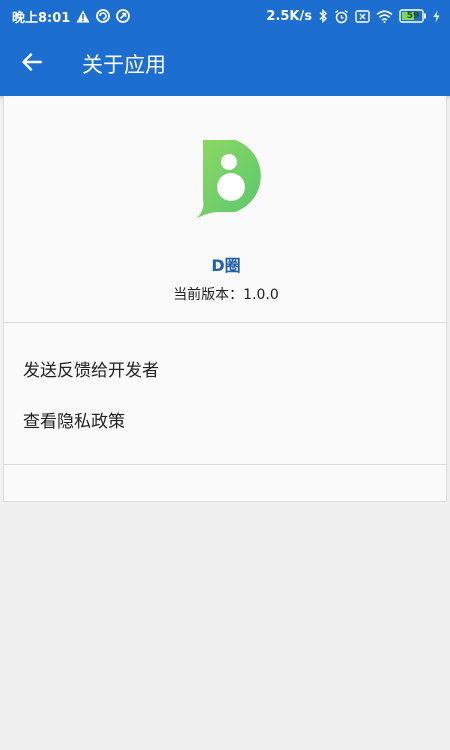 The image size is (450, 750). Describe the element at coordinates (226, 265) in the screenshot. I see `app-name: D圈` at that location.